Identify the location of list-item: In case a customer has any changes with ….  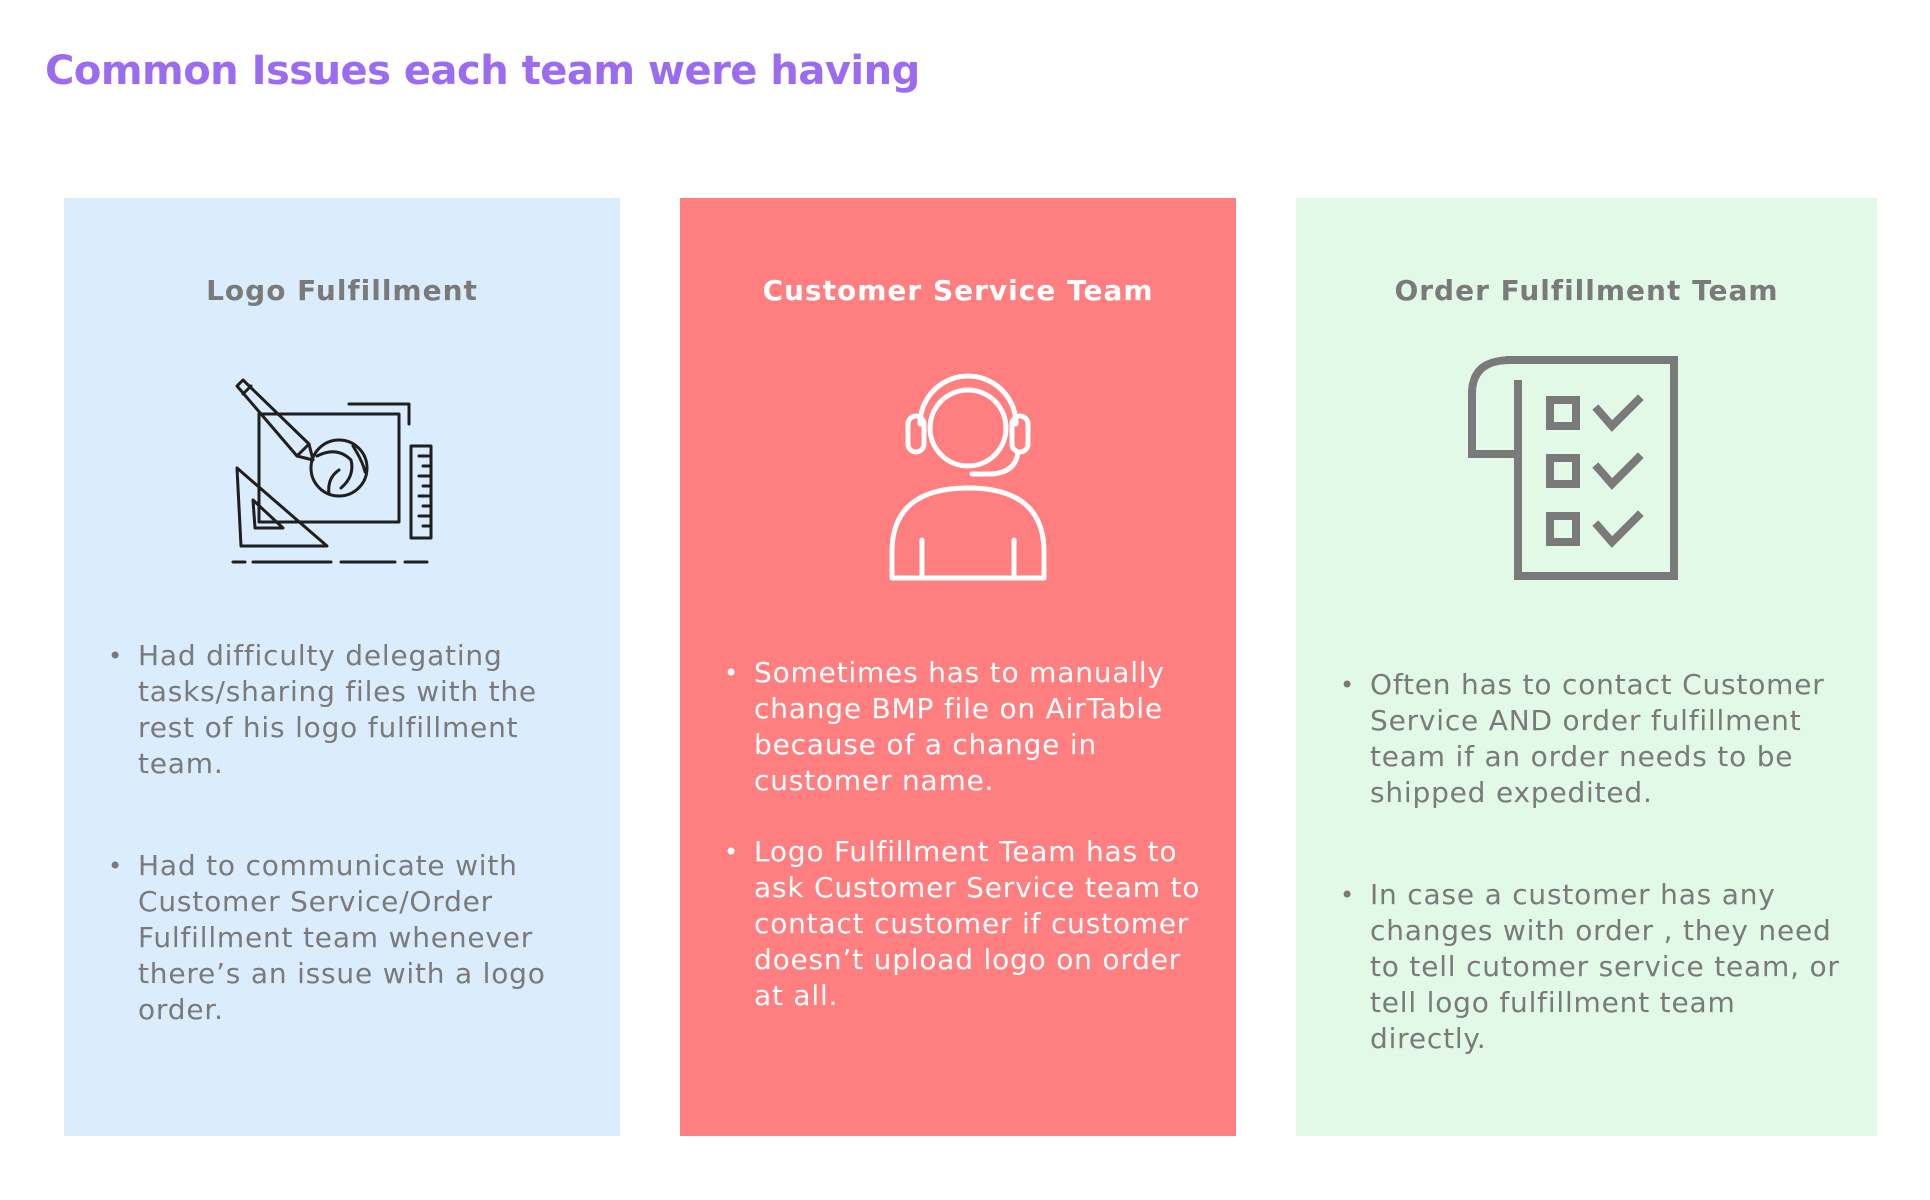
(1595, 967).